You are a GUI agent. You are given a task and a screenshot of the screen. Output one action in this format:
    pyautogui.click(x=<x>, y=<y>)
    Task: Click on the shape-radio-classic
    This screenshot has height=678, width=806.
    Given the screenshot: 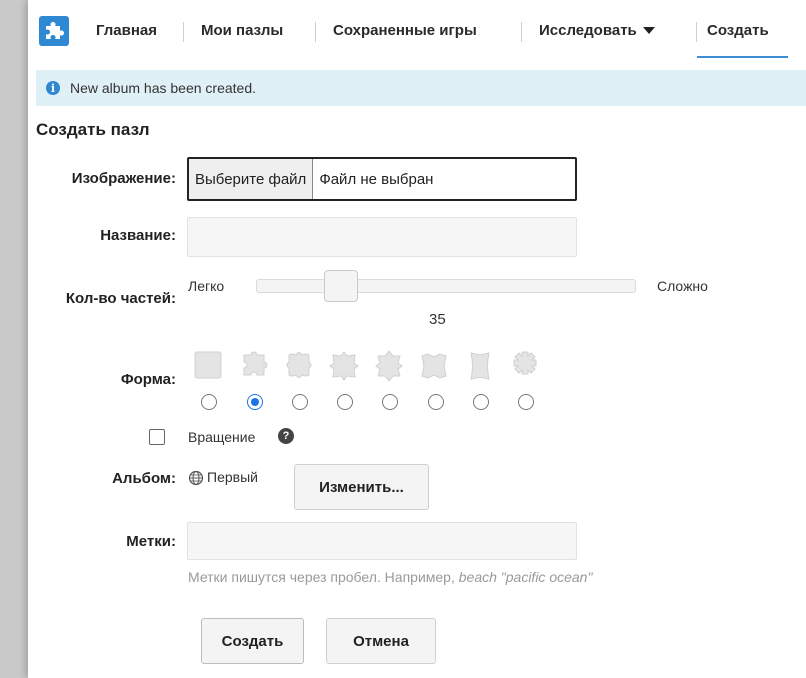 What is the action you would take?
    pyautogui.click(x=255, y=402)
    